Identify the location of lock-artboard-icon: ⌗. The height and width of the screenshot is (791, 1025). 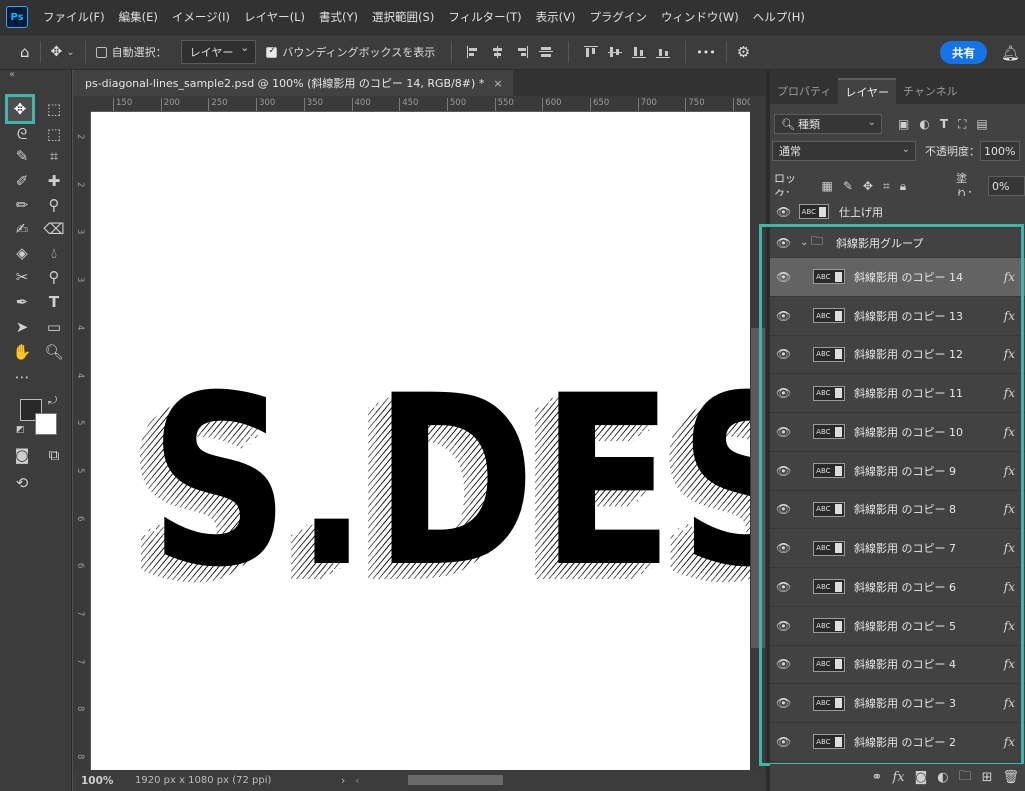
(886, 186).